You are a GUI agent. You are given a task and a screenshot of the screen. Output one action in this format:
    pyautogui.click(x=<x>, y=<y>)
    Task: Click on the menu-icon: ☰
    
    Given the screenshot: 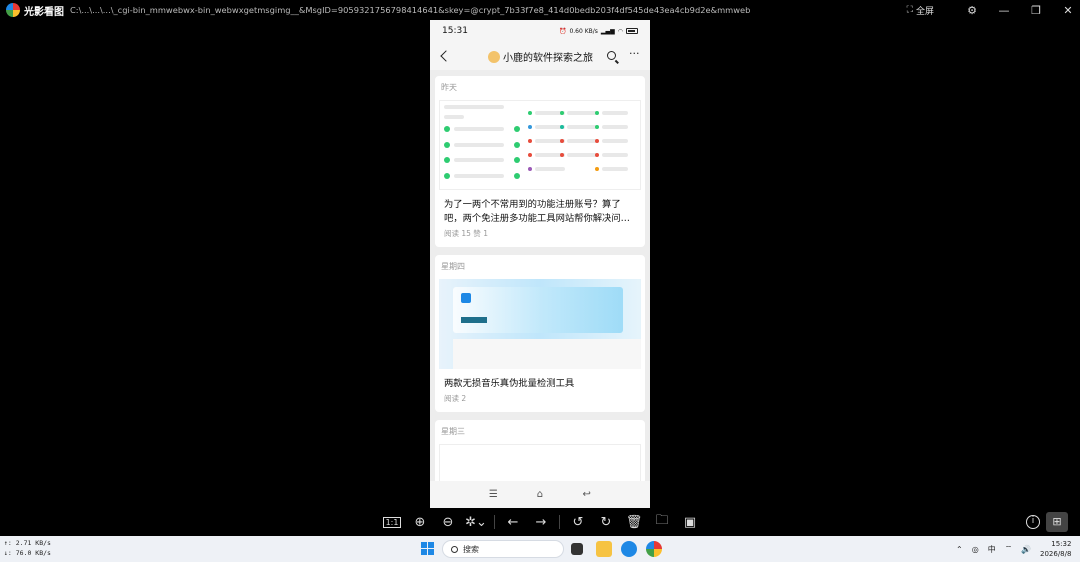 What is the action you would take?
    pyautogui.click(x=493, y=494)
    